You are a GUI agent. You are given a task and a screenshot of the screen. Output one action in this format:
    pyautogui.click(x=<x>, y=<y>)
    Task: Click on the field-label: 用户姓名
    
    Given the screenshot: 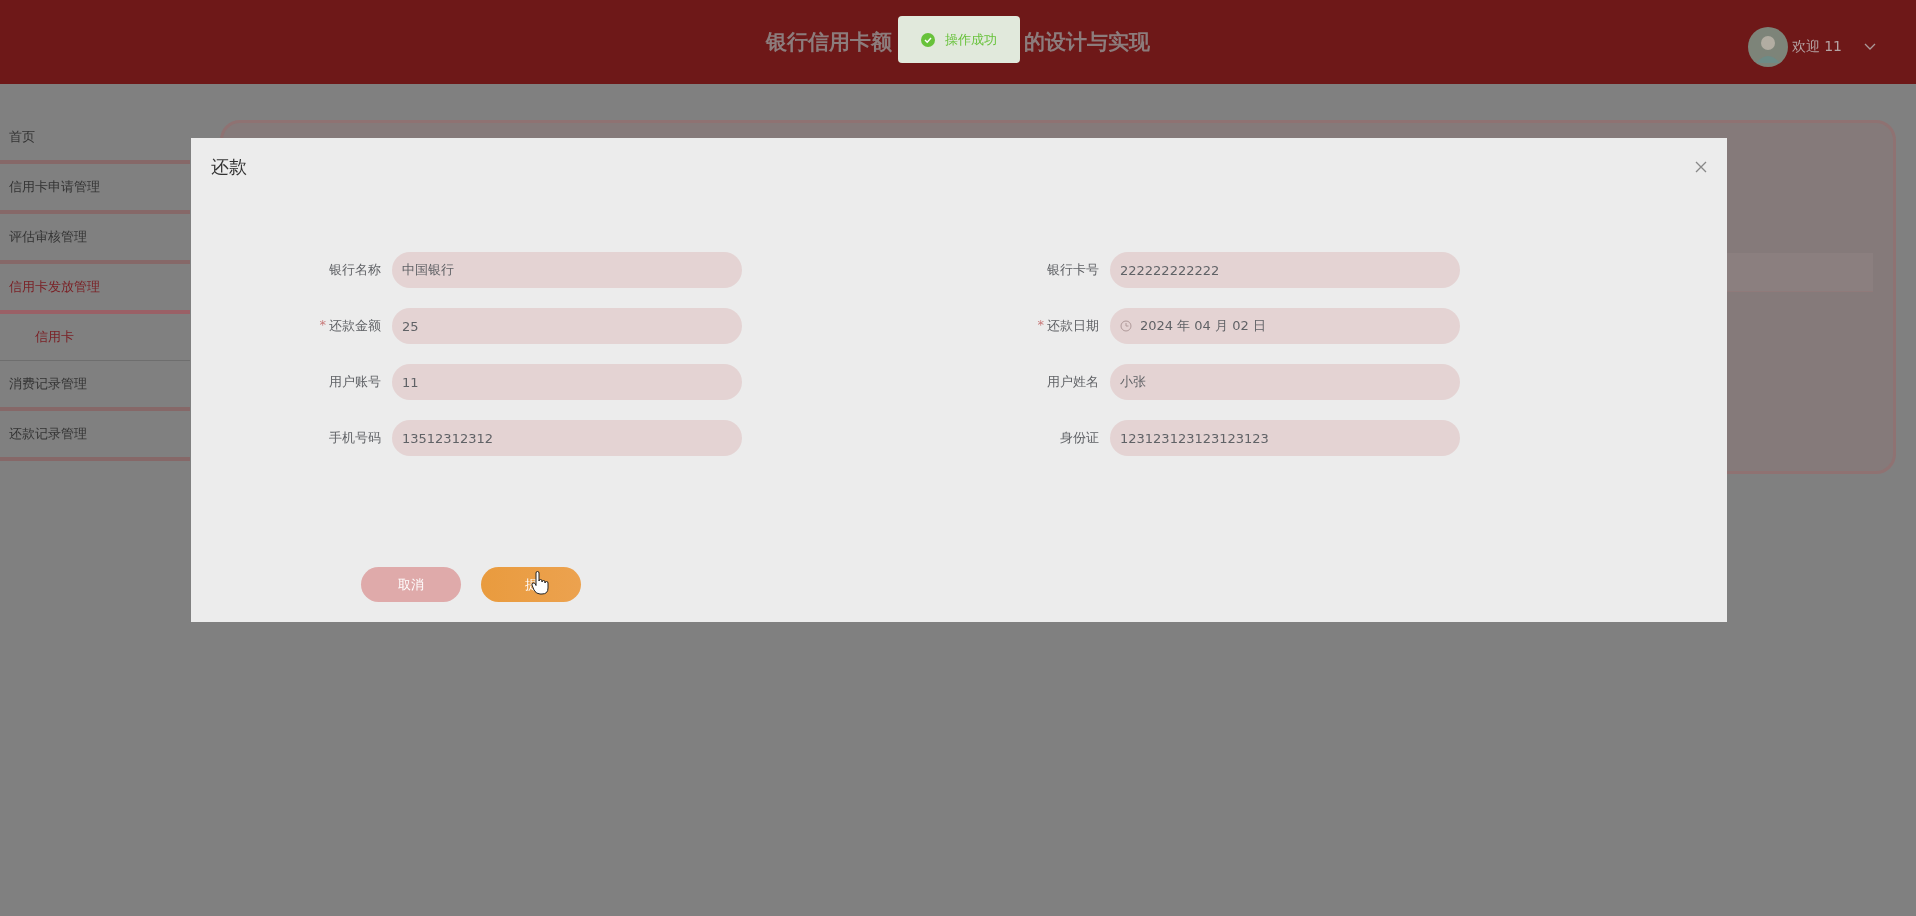 What is the action you would take?
    pyautogui.click(x=1073, y=382)
    